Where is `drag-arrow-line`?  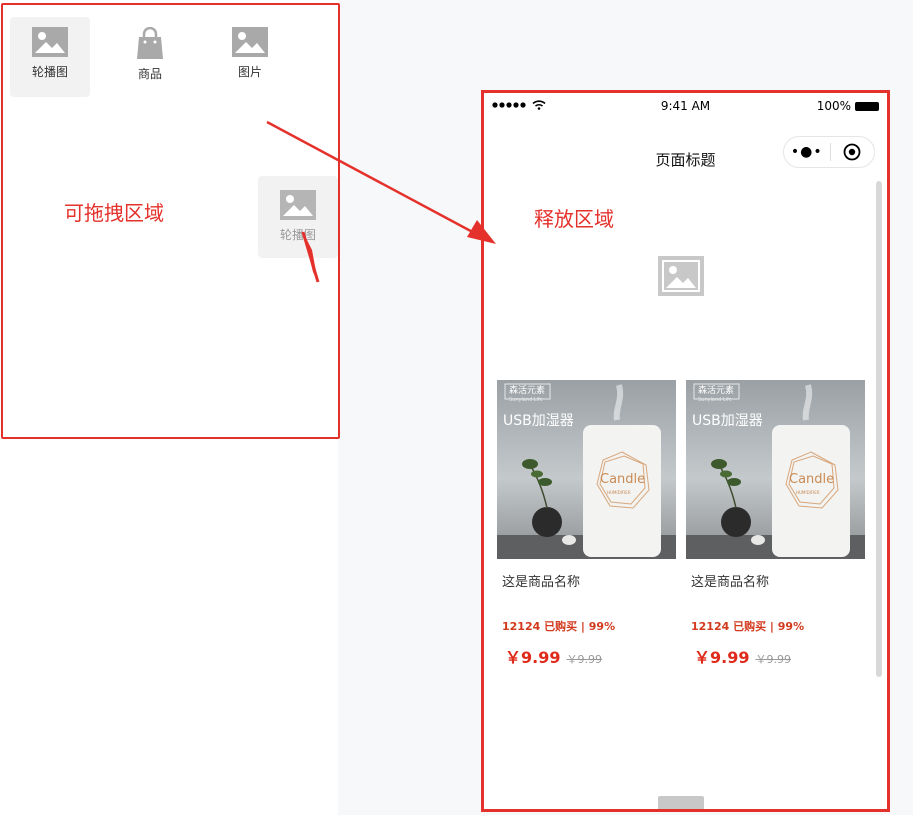
drag-arrow-line is located at coordinates (373, 179).